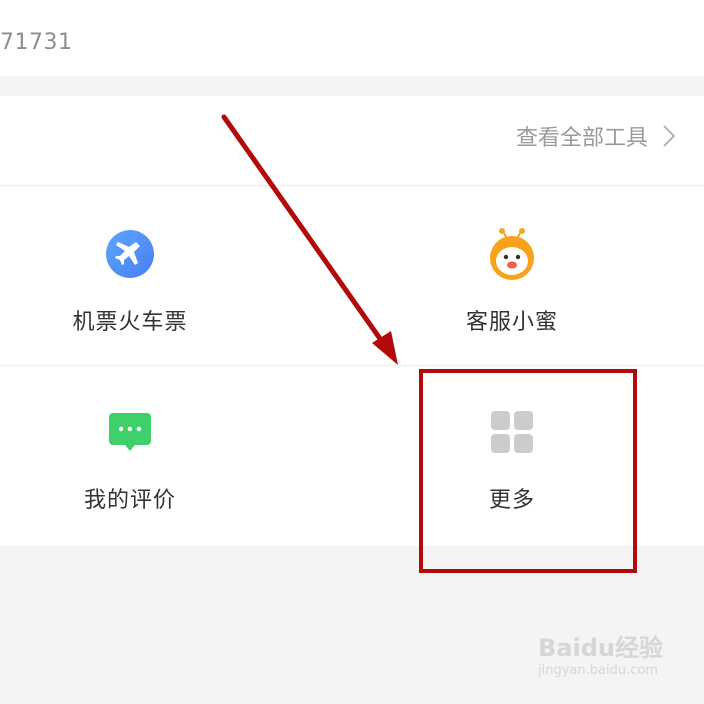  Describe the element at coordinates (598, 670) in the screenshot. I see `watermark-url: jingyan.baidu.com` at that location.